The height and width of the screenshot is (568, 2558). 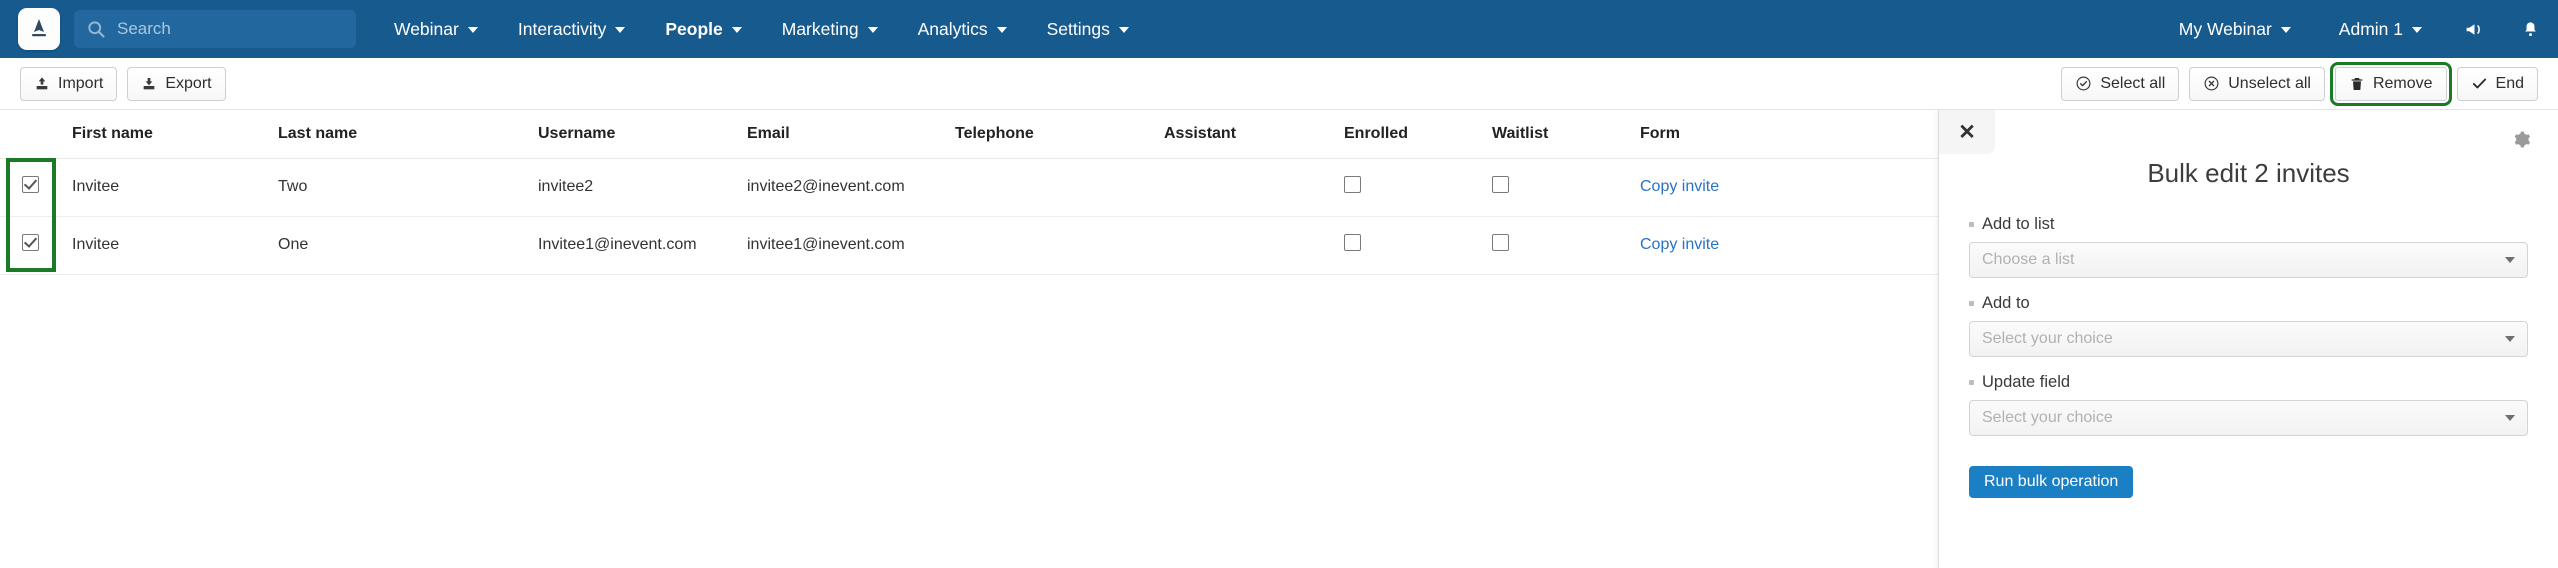 What do you see at coordinates (2530, 29) in the screenshot?
I see `bell-icon` at bounding box center [2530, 29].